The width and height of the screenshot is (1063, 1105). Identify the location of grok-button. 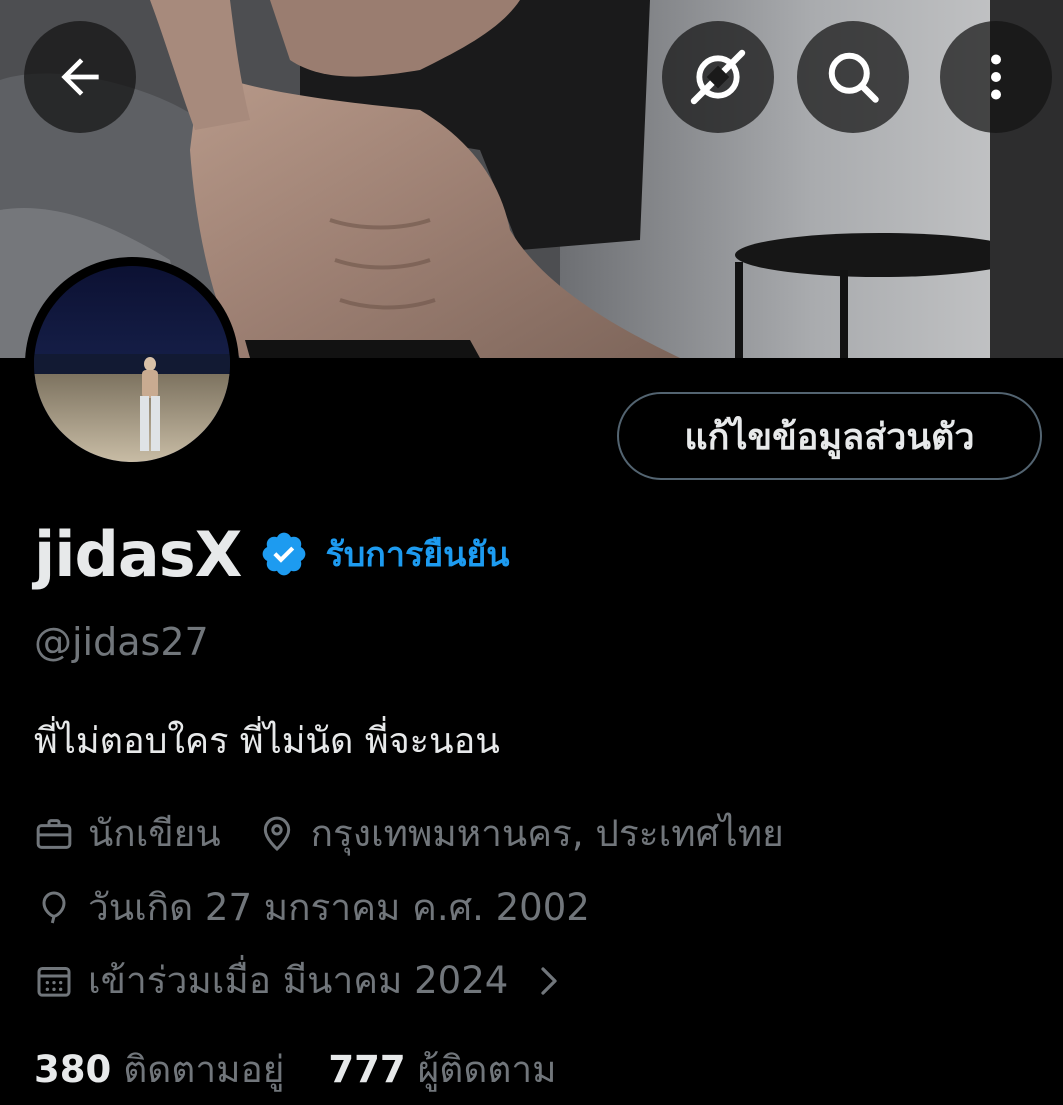
(718, 77).